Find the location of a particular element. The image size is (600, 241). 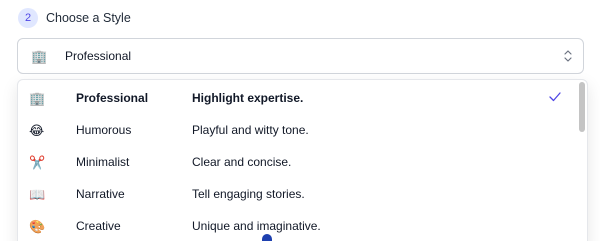

option-description: Highlight expertise. is located at coordinates (248, 98).